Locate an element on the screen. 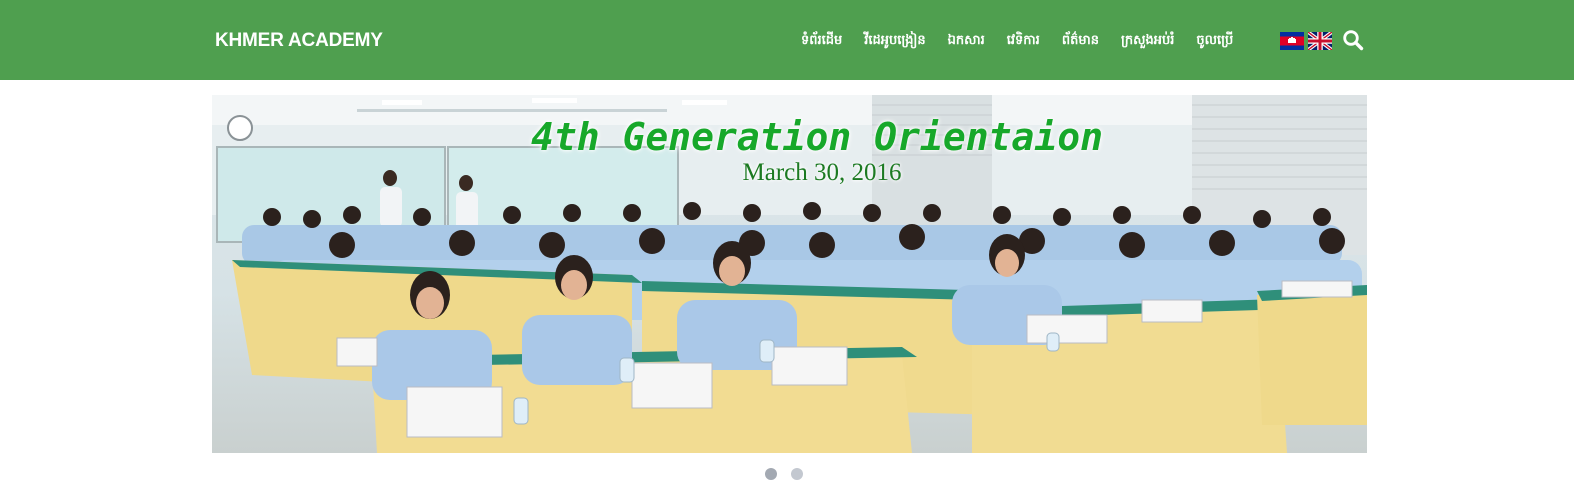 The height and width of the screenshot is (491, 1574). menu-item-news: ព័ត៌មាន is located at coordinates (1080, 41).